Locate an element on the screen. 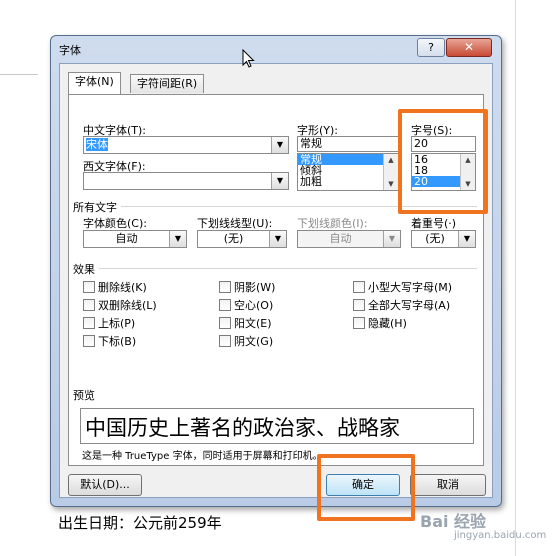 The width and height of the screenshot is (552, 556). scroll-up-icon: ▲ is located at coordinates (391, 160).